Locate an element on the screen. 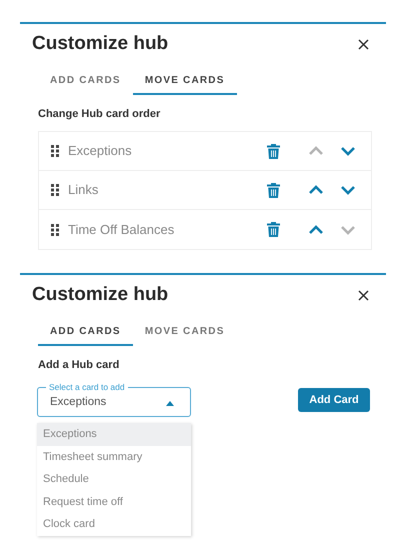 The height and width of the screenshot is (560, 420). card-name: Time Off Balances is located at coordinates (122, 229).